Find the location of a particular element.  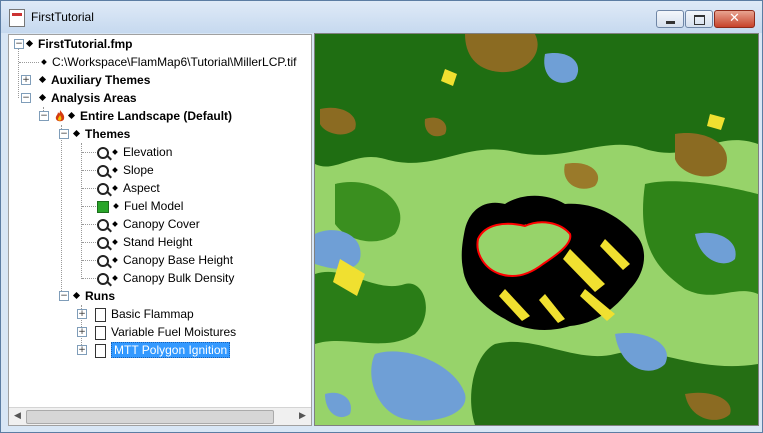

theme-item-fuel-model: Fuel Model is located at coordinates (140, 206).